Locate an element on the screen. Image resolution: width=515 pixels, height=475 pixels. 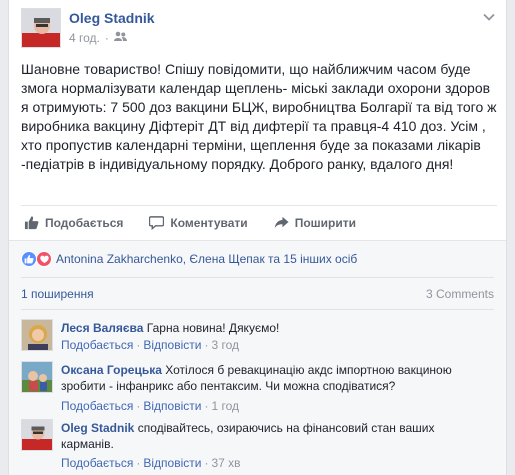
comment-author: Oleg Stadnik is located at coordinates (97, 428).